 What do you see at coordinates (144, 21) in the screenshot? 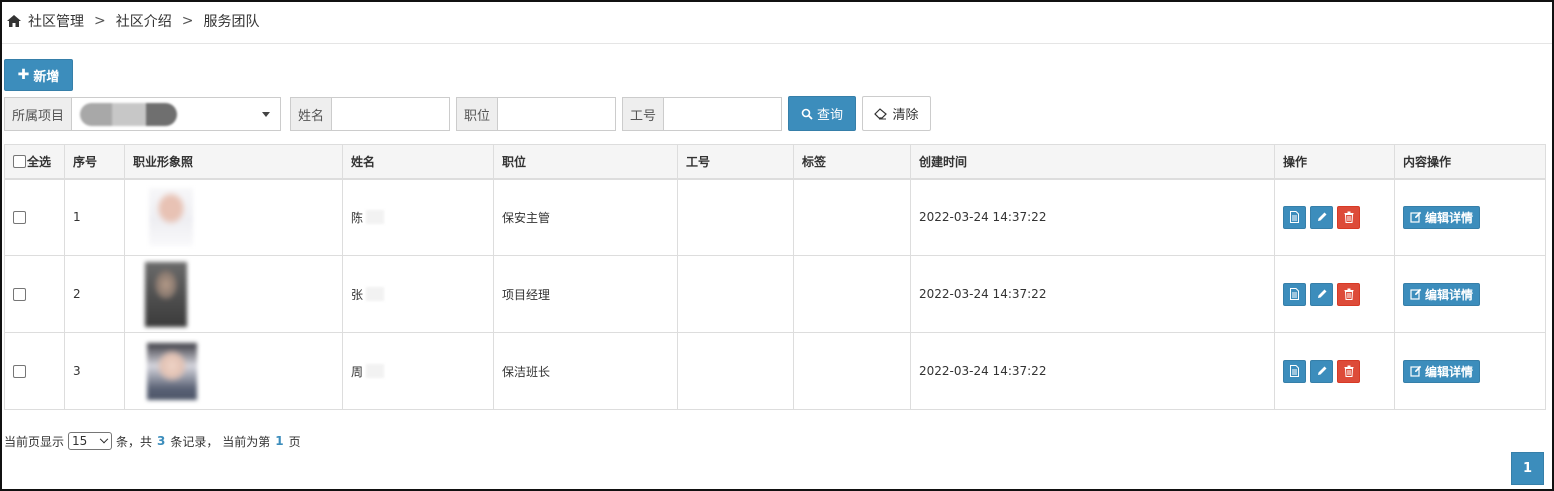
I see `breadcrumb-item-community-intro: 社区介绍` at bounding box center [144, 21].